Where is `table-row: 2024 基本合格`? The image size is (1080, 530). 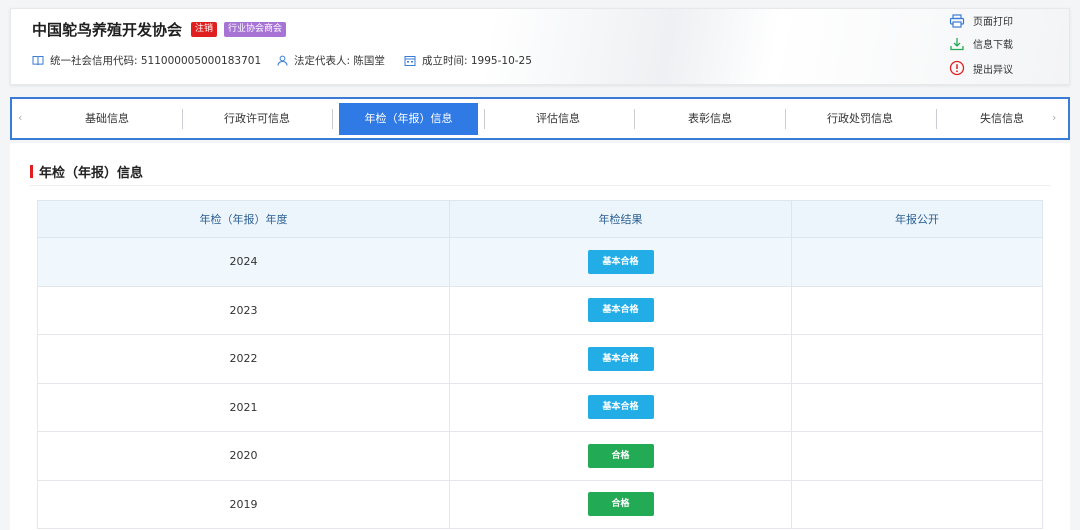 table-row: 2024 基本合格 is located at coordinates (540, 262).